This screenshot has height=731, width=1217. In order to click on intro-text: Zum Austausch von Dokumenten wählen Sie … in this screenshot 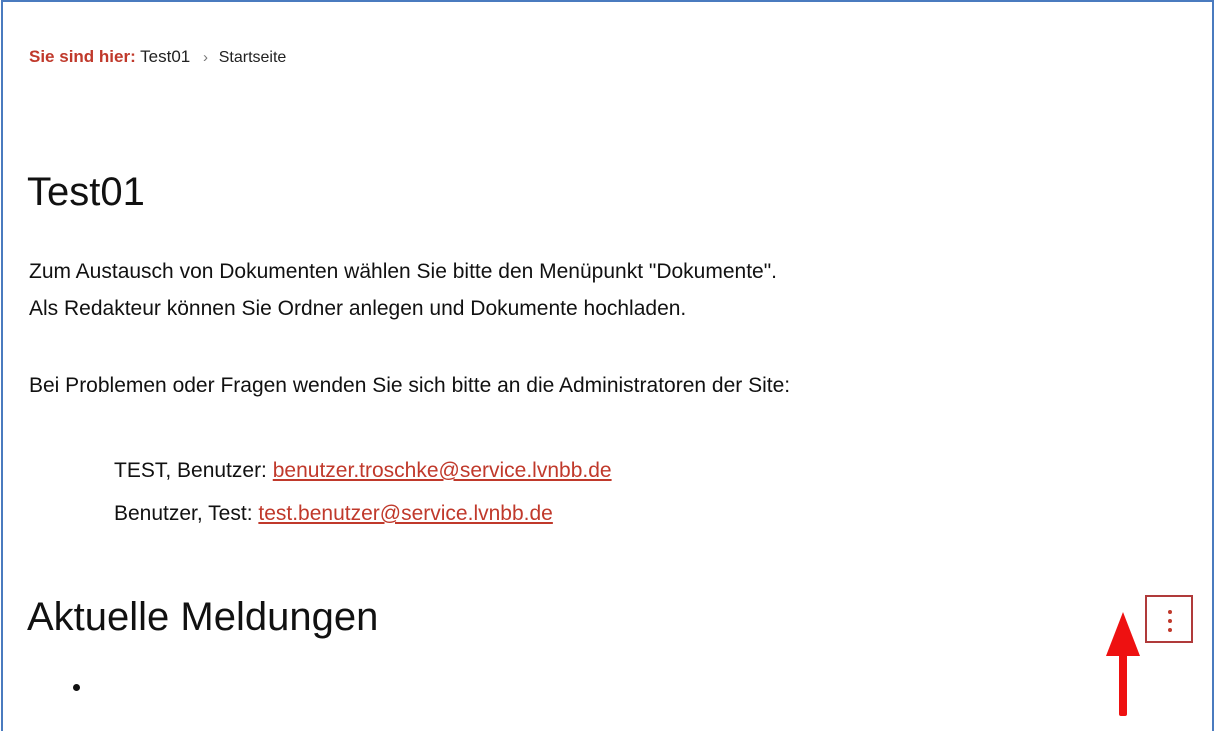, I will do `click(403, 290)`.